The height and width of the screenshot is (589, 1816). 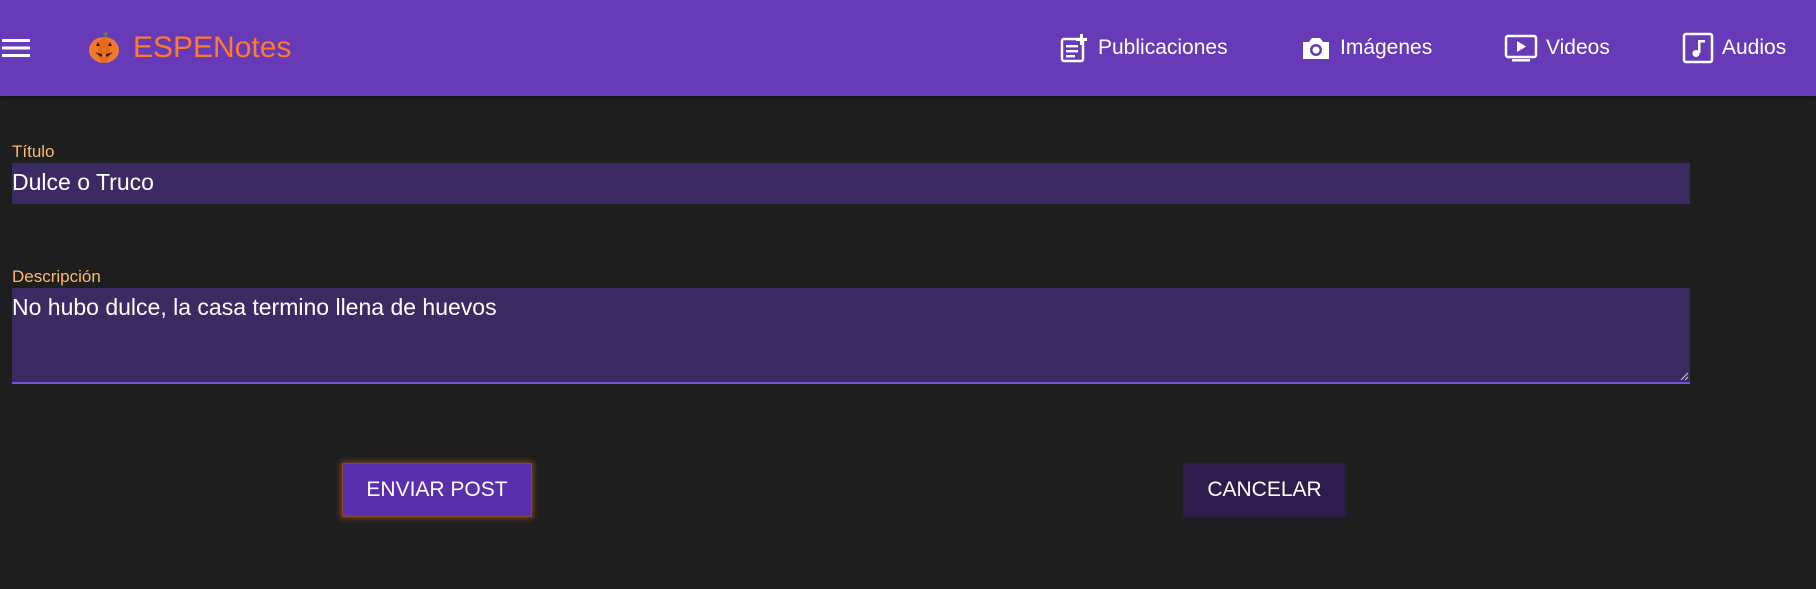 I want to click on brand-title: ESPENotes, so click(x=212, y=48).